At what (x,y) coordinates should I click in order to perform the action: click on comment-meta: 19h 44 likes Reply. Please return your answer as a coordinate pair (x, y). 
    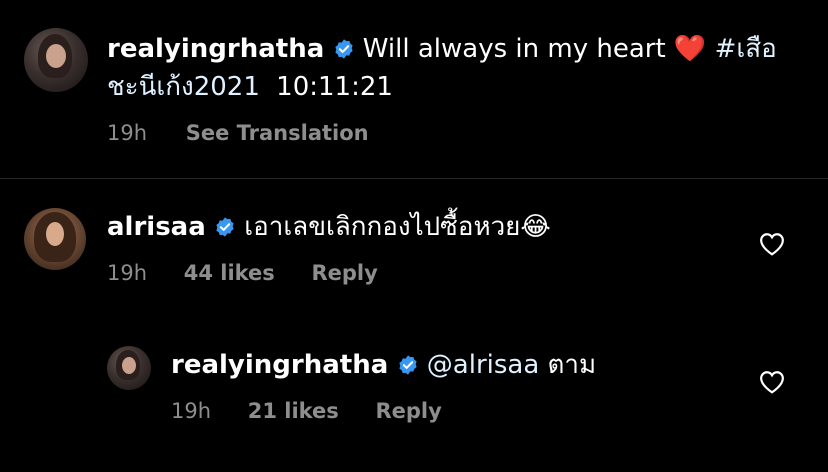
    Looking at the image, I should click on (242, 273).